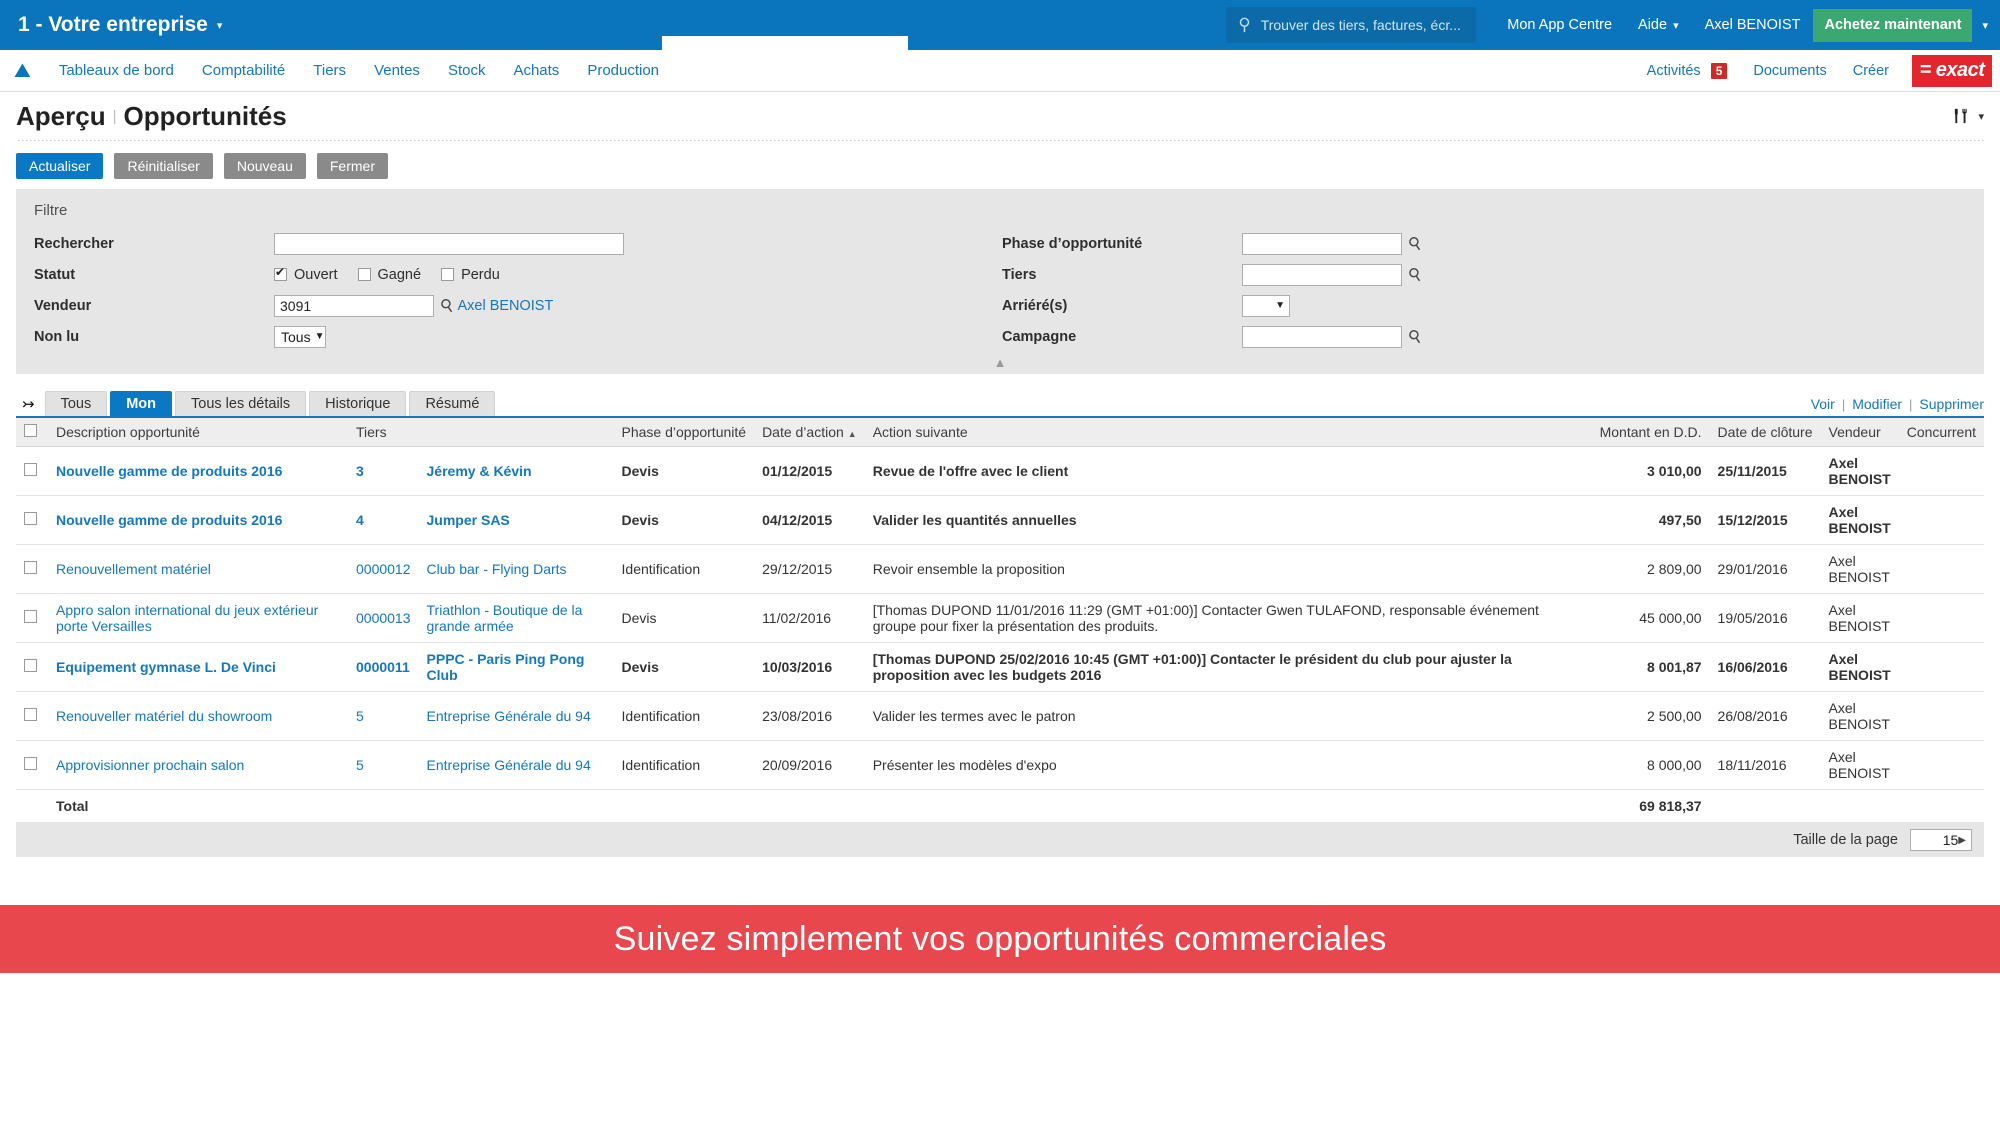  What do you see at coordinates (397, 70) in the screenshot?
I see `nav-item-sales: Ventes` at bounding box center [397, 70].